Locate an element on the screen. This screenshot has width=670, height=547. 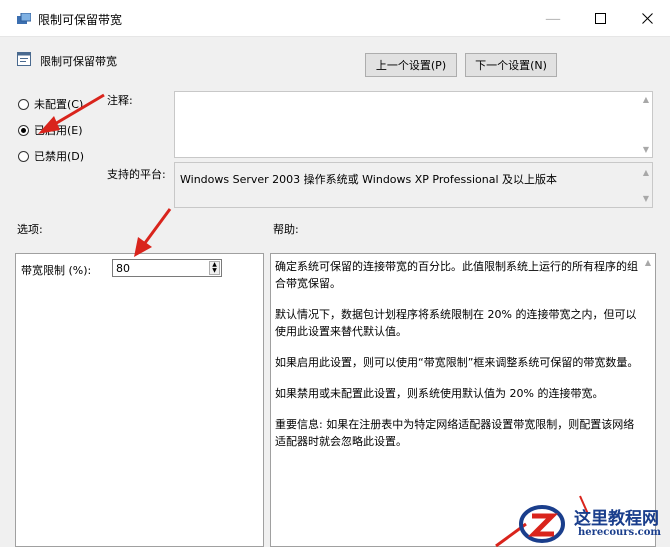
help-paragraph: 如果禁用或未配置此设置，则系统使用默认值为 20% 的连接带宽。 is located at coordinates (439, 393).